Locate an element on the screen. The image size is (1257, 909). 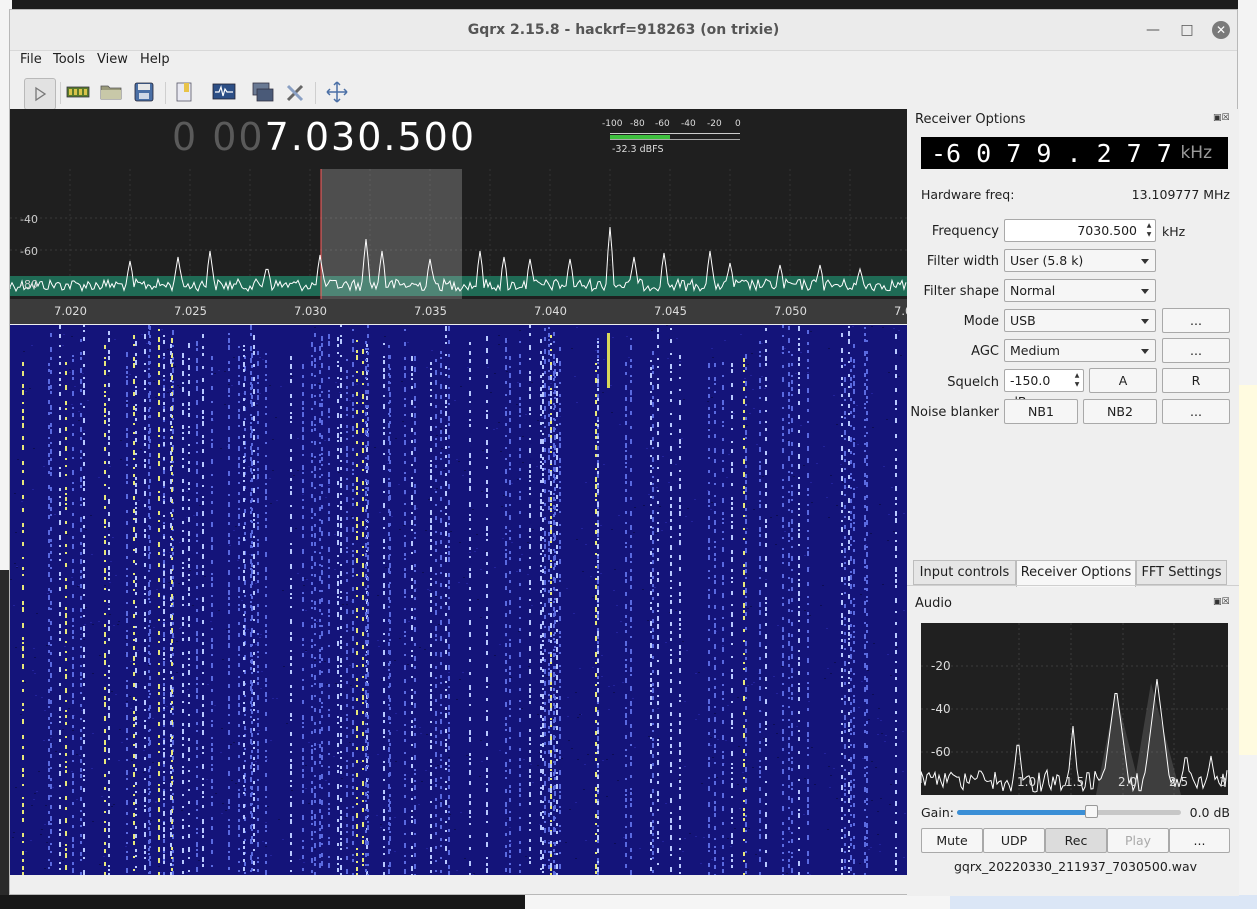
frequency-display: 0 007.030.500 is located at coordinates (324, 137).